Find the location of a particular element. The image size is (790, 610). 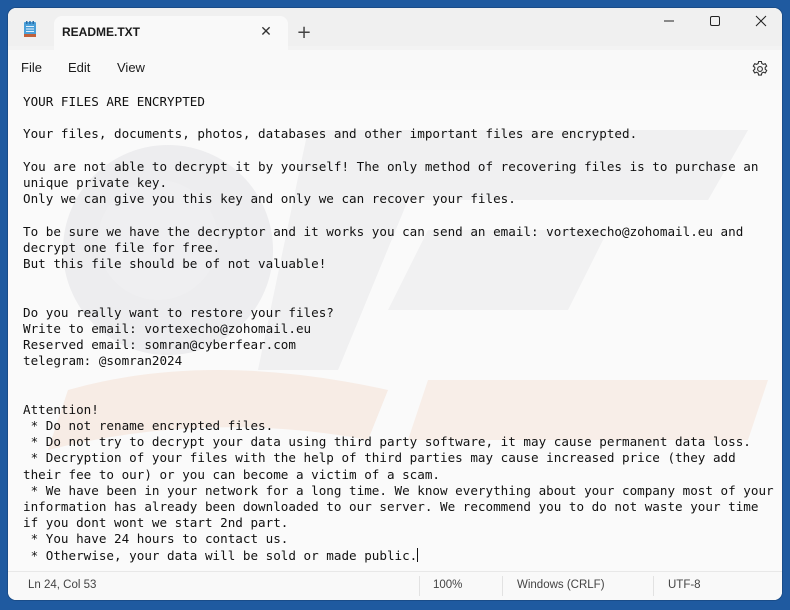

text-line: * Do not rename encrypted files. is located at coordinates (148, 425).